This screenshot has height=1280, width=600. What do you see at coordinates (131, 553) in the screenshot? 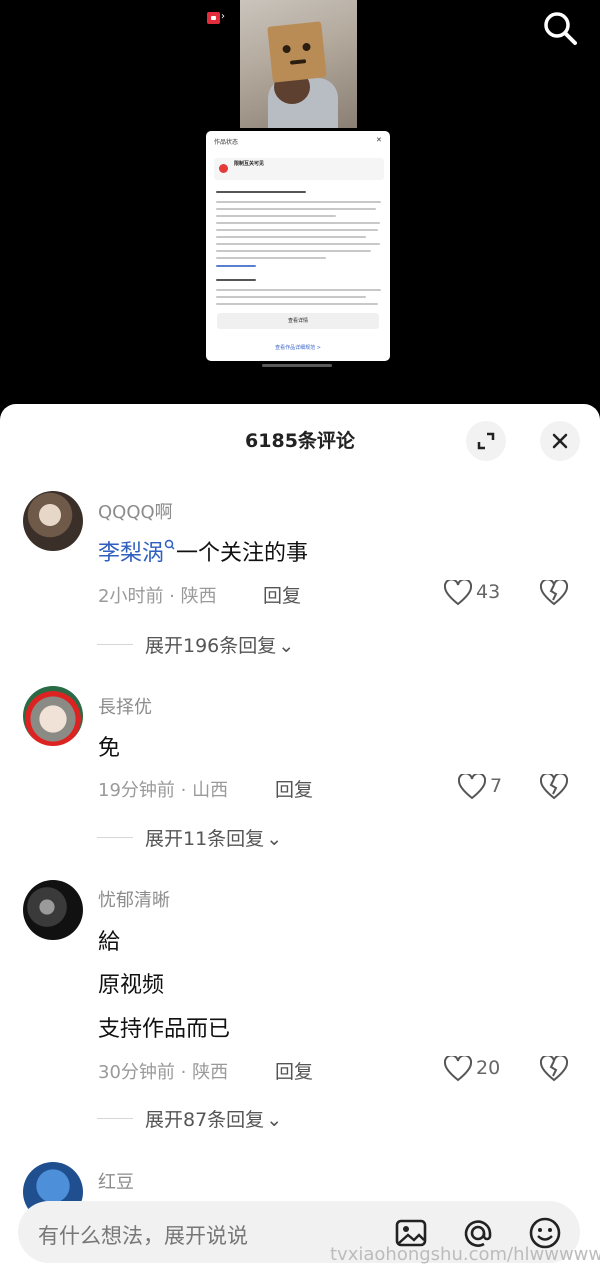
I see `mention-link: 李梨涡` at bounding box center [131, 553].